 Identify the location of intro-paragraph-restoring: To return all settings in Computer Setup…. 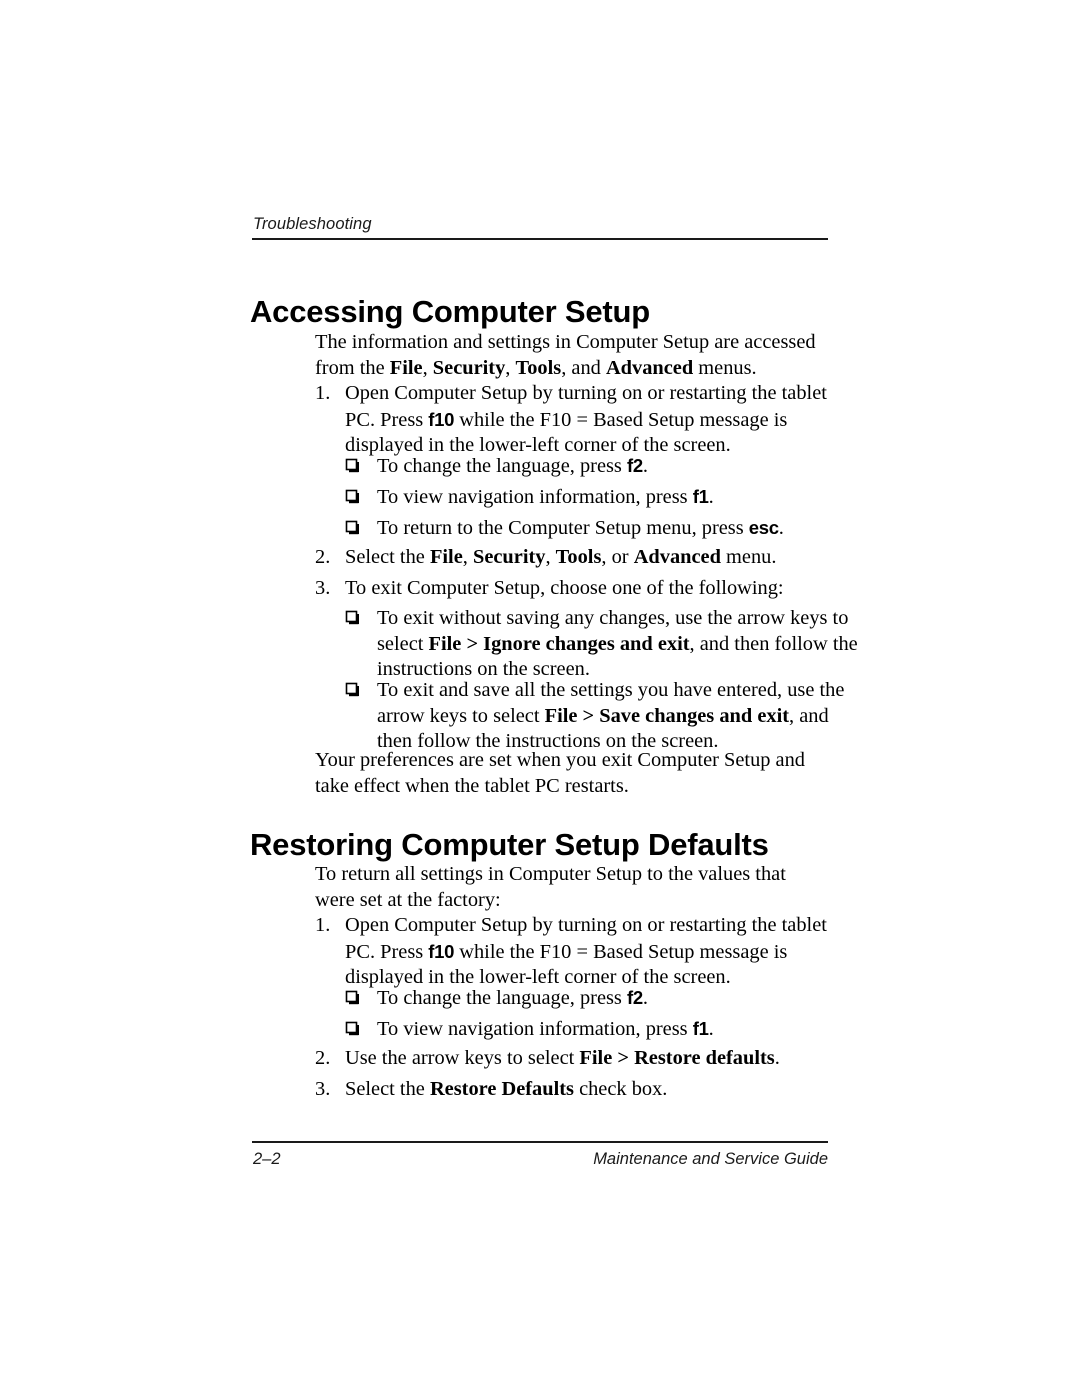
(550, 887).